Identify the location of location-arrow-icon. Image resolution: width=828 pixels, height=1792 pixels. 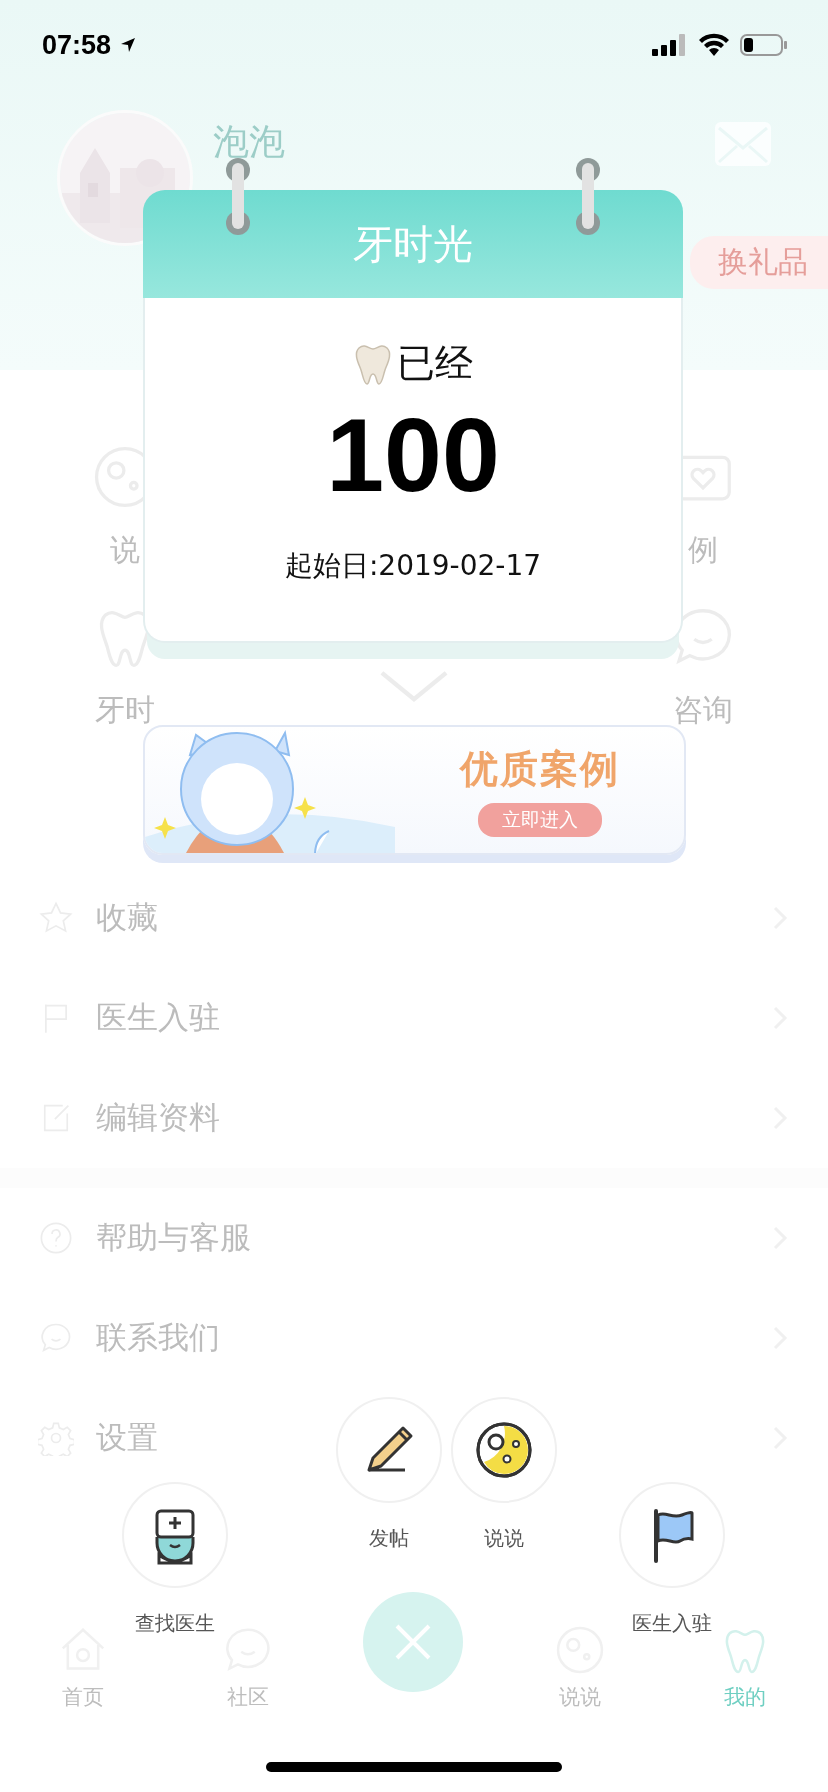
(128, 45).